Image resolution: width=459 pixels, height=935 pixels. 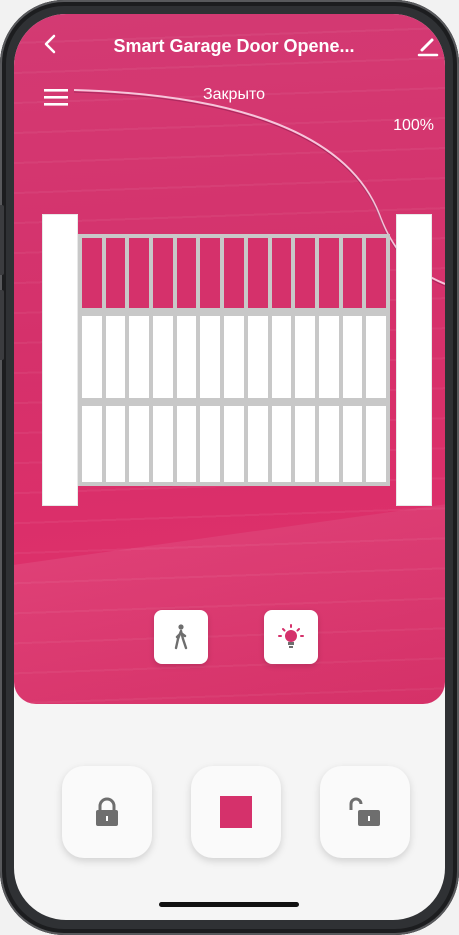 I want to click on pedestrian-mode-button, so click(x=181, y=637).